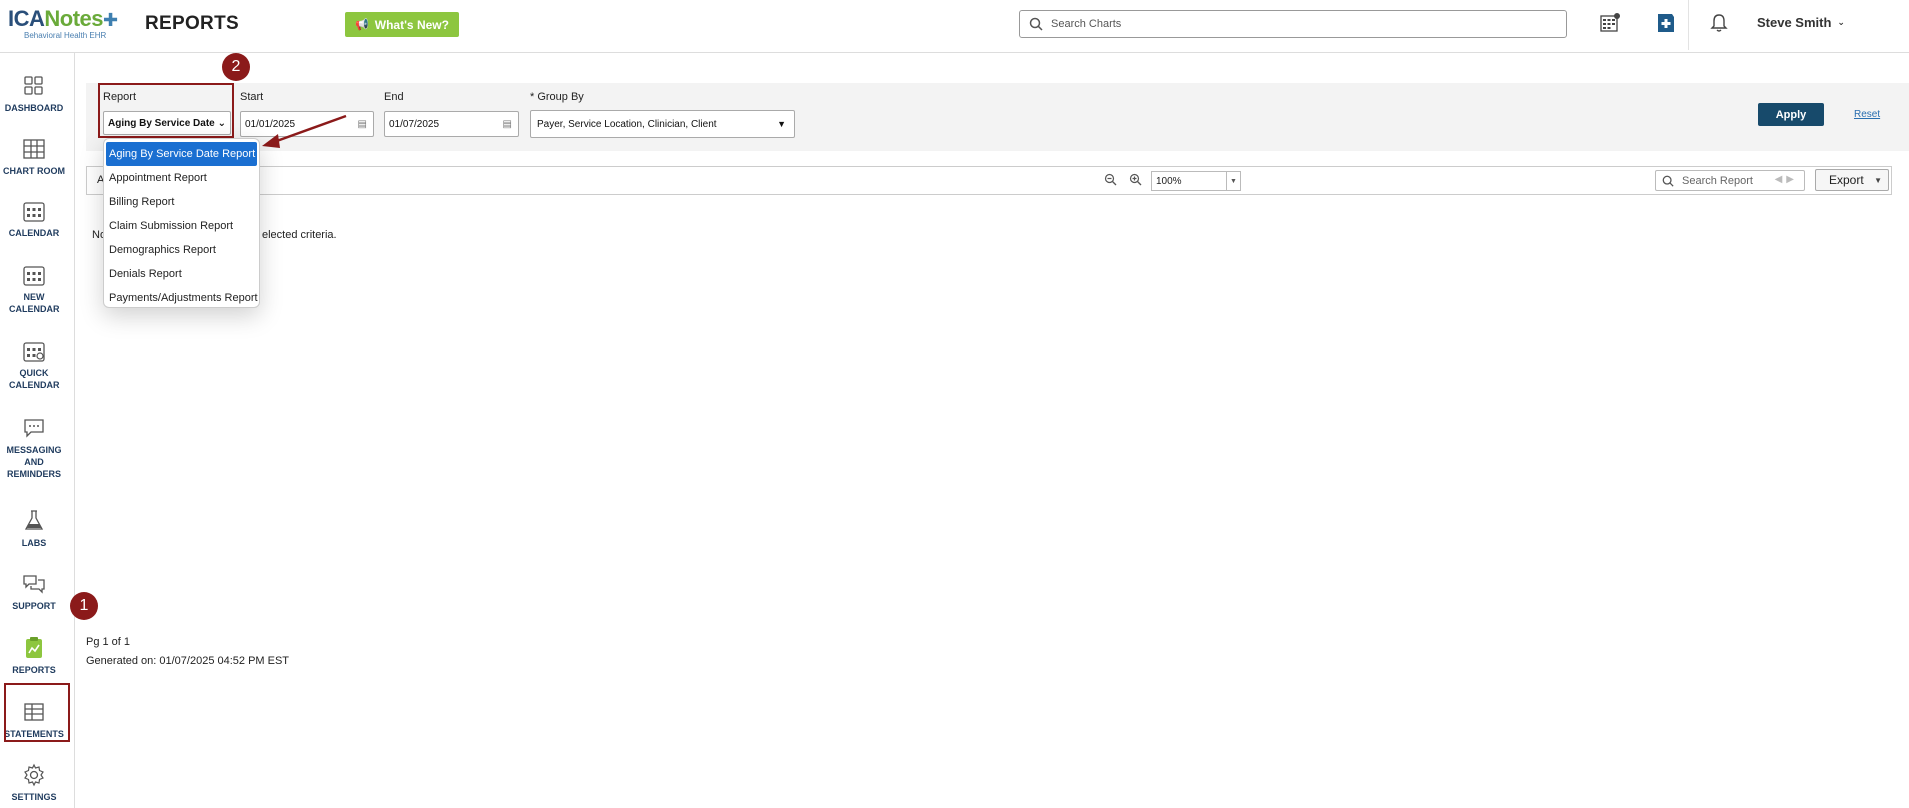 The width and height of the screenshot is (1909, 808). What do you see at coordinates (304, 131) in the screenshot?
I see `annotation-arrow` at bounding box center [304, 131].